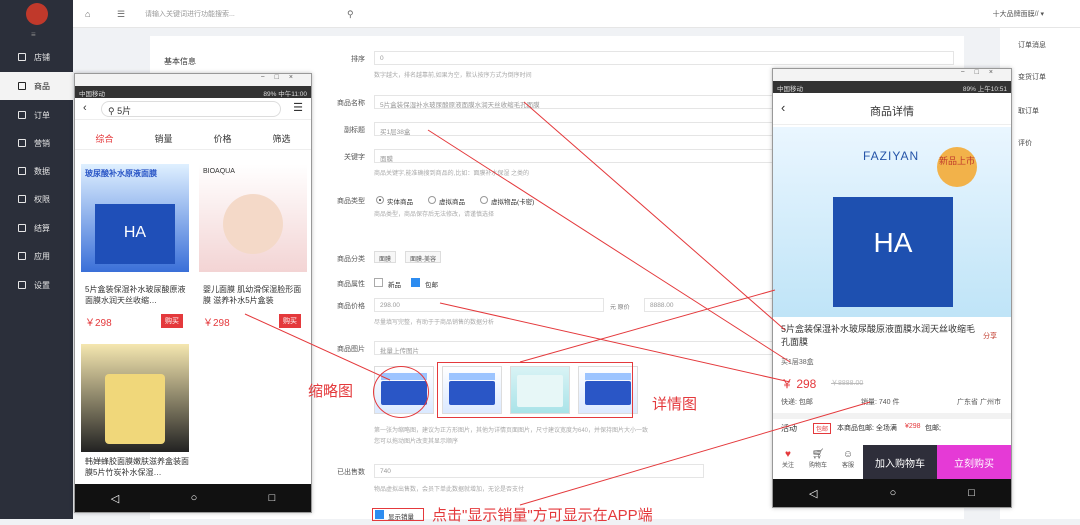  I want to click on product-subtitle: 买1层38盒, so click(797, 362).